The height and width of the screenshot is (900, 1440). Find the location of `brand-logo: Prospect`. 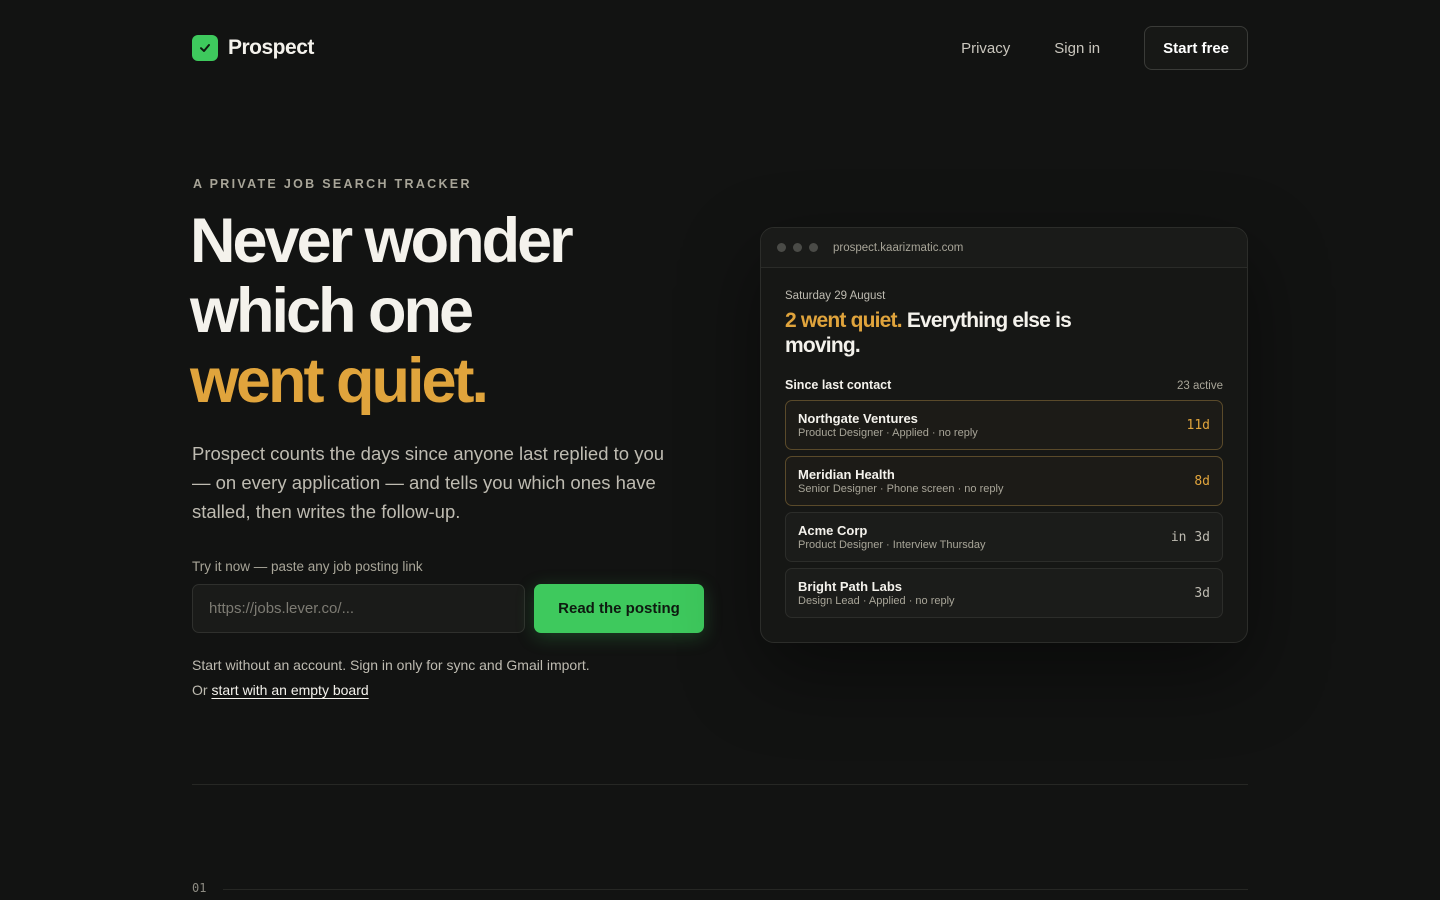

brand-logo: Prospect is located at coordinates (253, 48).